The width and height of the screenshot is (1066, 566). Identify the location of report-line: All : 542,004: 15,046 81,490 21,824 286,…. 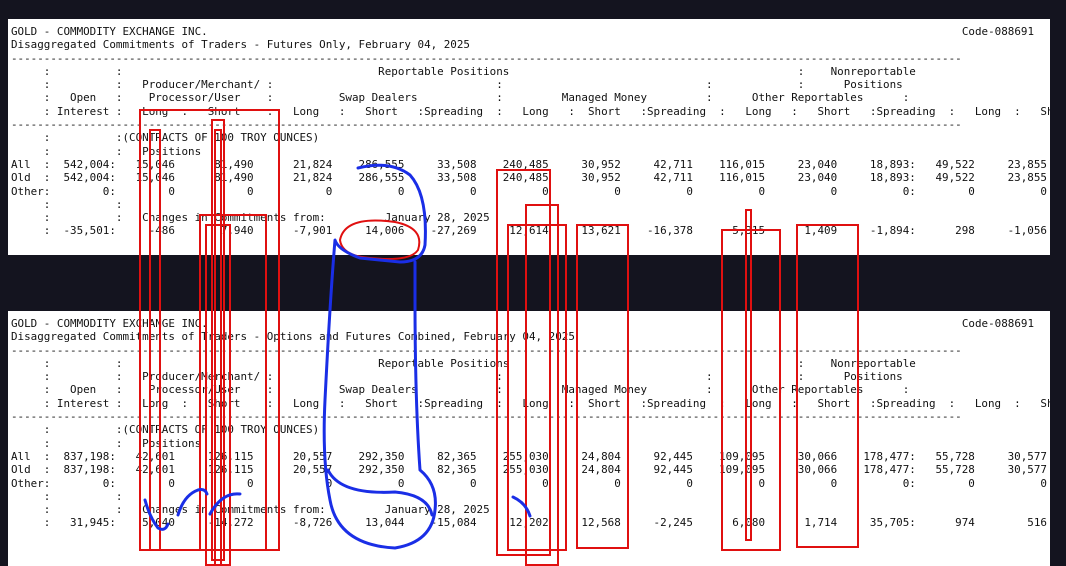
(529, 164).